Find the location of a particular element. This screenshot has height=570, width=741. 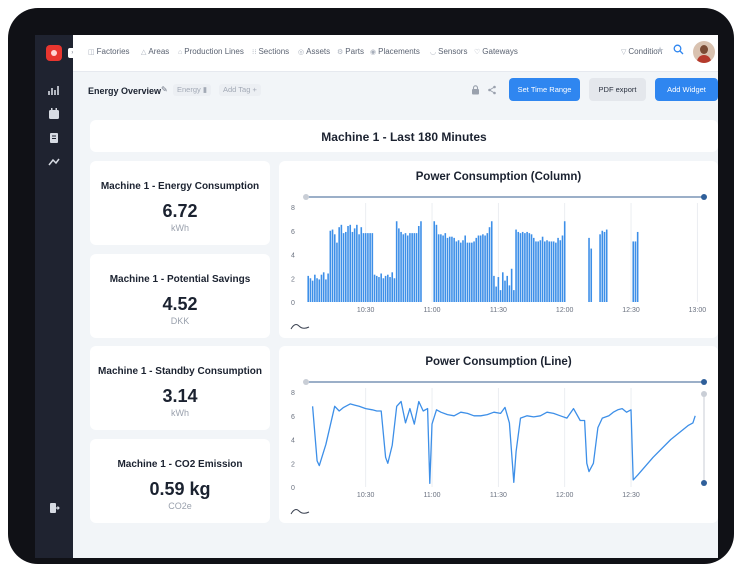

nav-item-placements: ◉ Placements is located at coordinates (395, 51).